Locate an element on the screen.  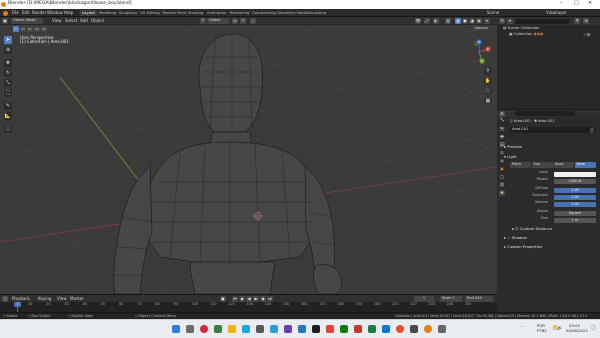
tab-shading: Shading is located at coordinates (195, 13).